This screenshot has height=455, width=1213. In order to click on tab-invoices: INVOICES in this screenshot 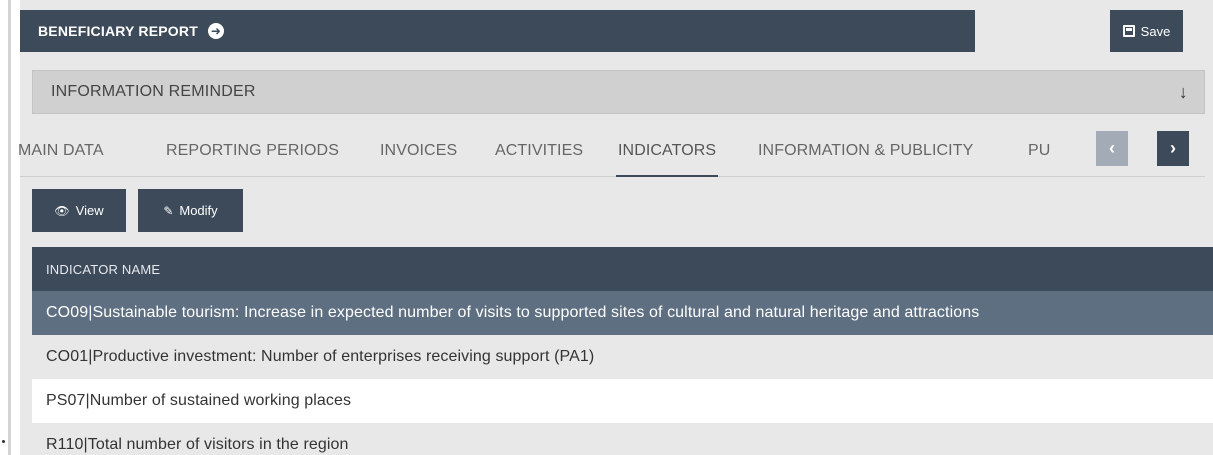, I will do `click(418, 151)`.